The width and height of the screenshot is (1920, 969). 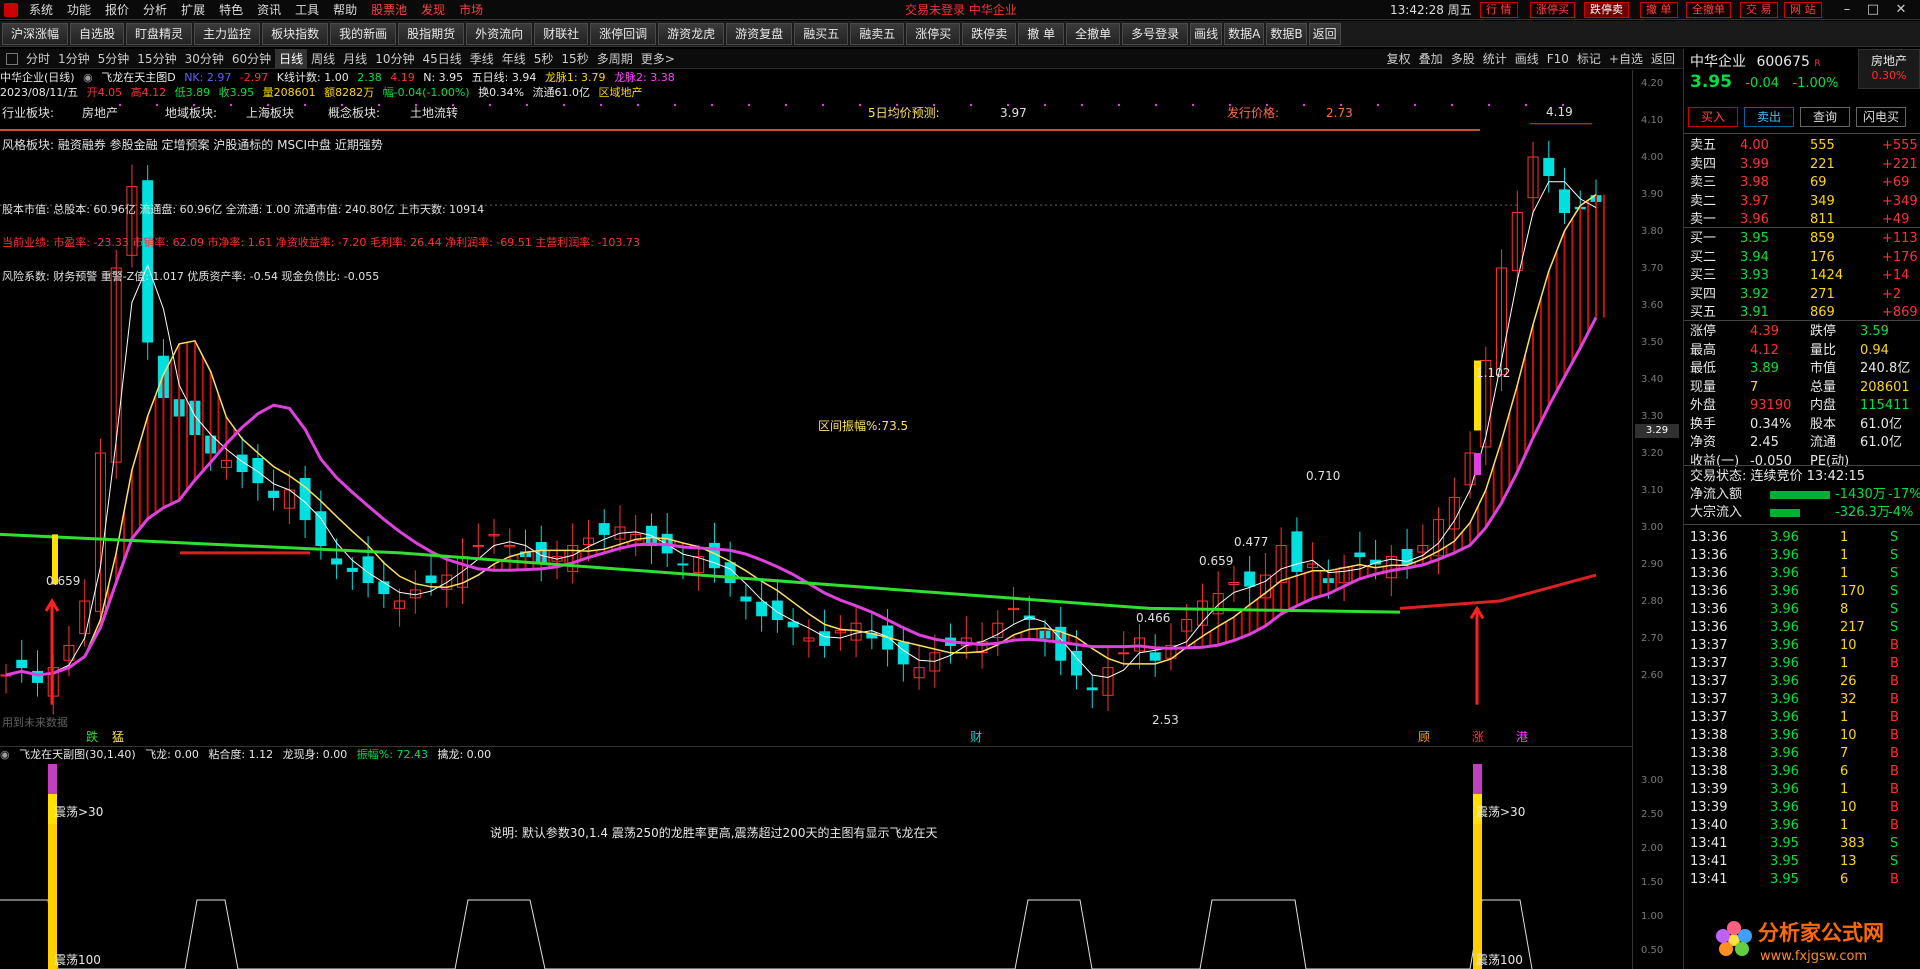 What do you see at coordinates (138, 77) in the screenshot?
I see `indicator-name: 飞龙在天主图D` at bounding box center [138, 77].